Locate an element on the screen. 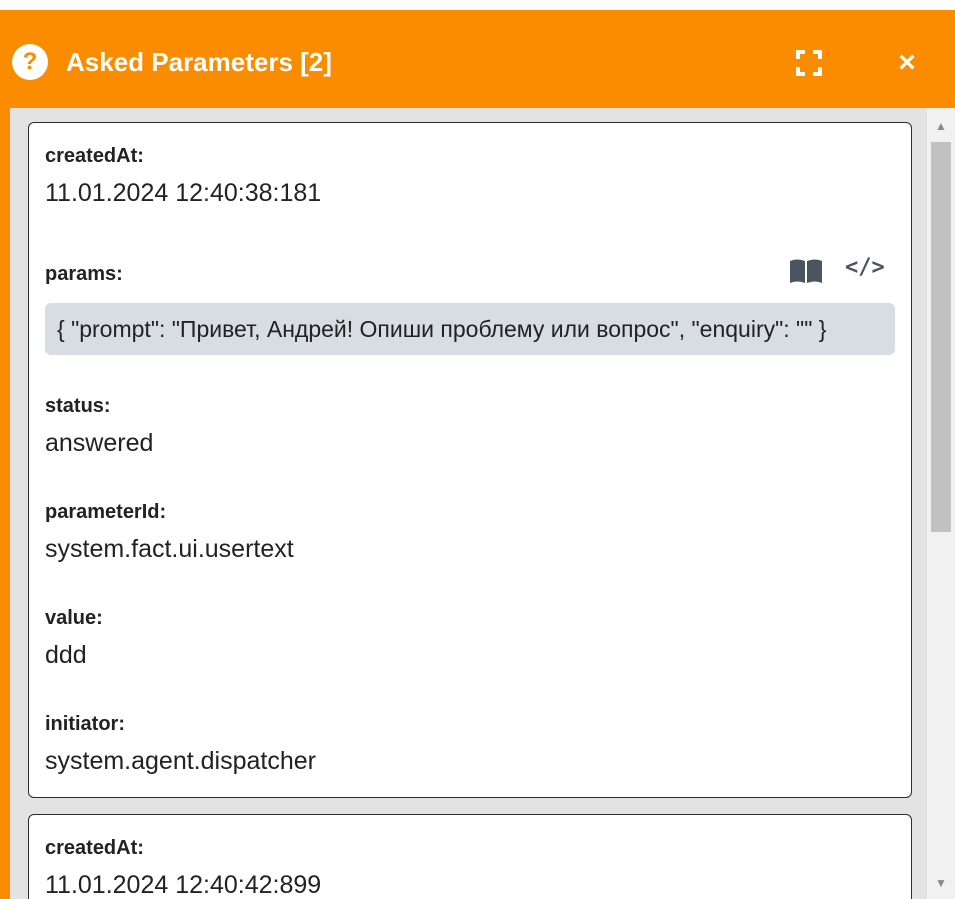 The height and width of the screenshot is (899, 955). params-actions: </> is located at coordinates (839, 271).